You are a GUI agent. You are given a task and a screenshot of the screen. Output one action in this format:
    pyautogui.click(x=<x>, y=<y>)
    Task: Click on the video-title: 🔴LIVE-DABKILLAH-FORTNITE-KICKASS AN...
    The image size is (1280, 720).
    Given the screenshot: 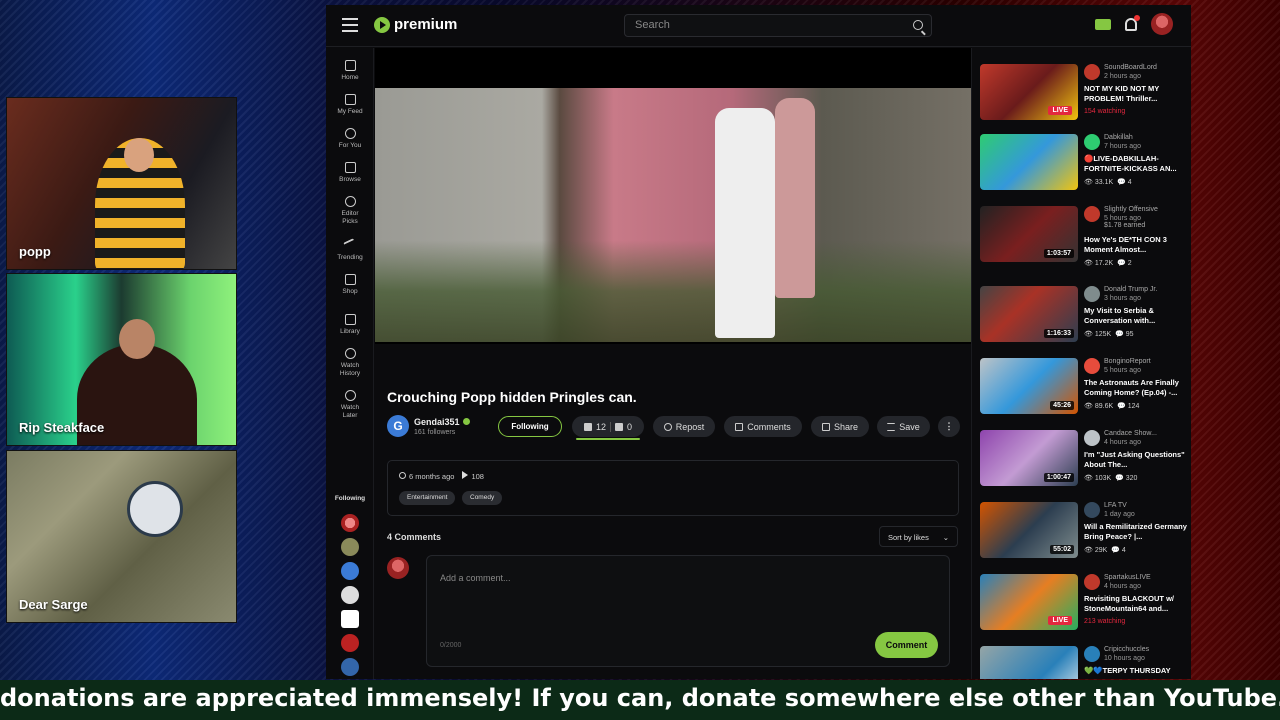 What is the action you would take?
    pyautogui.click(x=1137, y=164)
    